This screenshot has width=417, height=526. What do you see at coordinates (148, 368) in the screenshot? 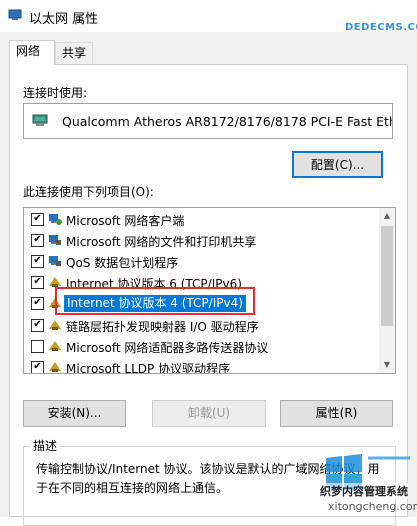
I see `list-item-label: Microsoft LLDP 协议驱动程序` at bounding box center [148, 368].